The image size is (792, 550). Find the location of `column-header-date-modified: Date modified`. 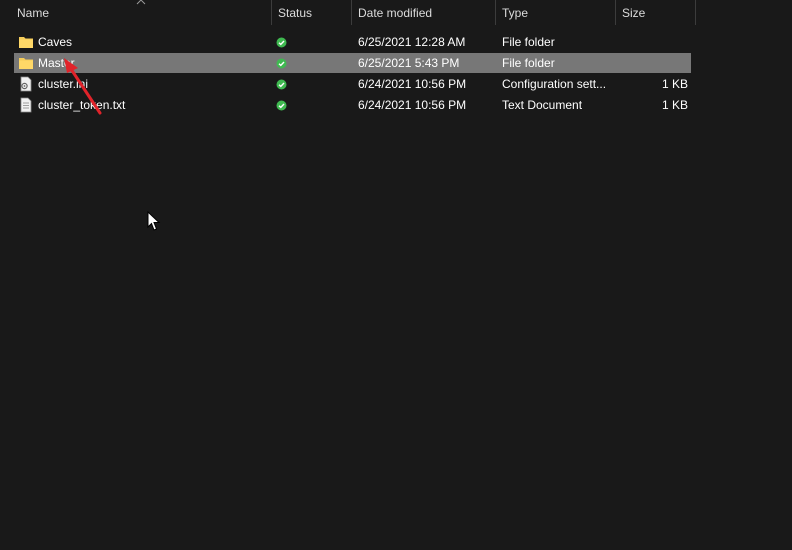

column-header-date-modified: Date modified is located at coordinates (395, 12).